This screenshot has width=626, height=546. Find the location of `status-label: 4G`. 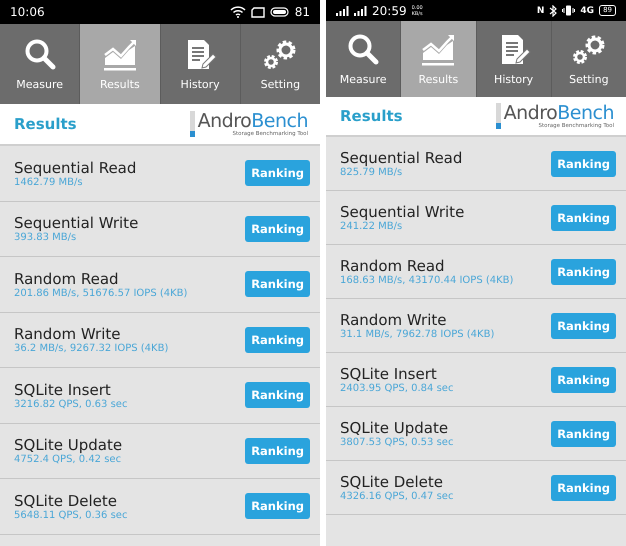

status-label: 4G is located at coordinates (587, 11).